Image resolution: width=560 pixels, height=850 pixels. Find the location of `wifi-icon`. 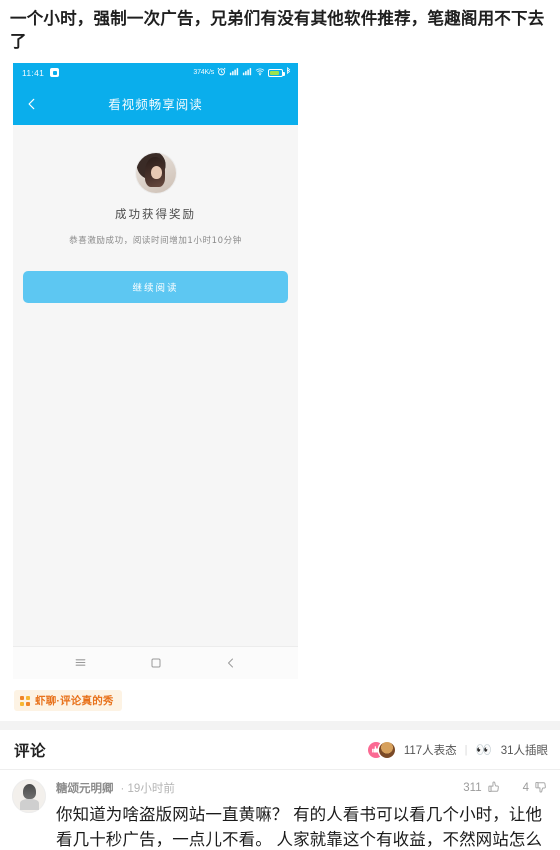

wifi-icon is located at coordinates (260, 72).